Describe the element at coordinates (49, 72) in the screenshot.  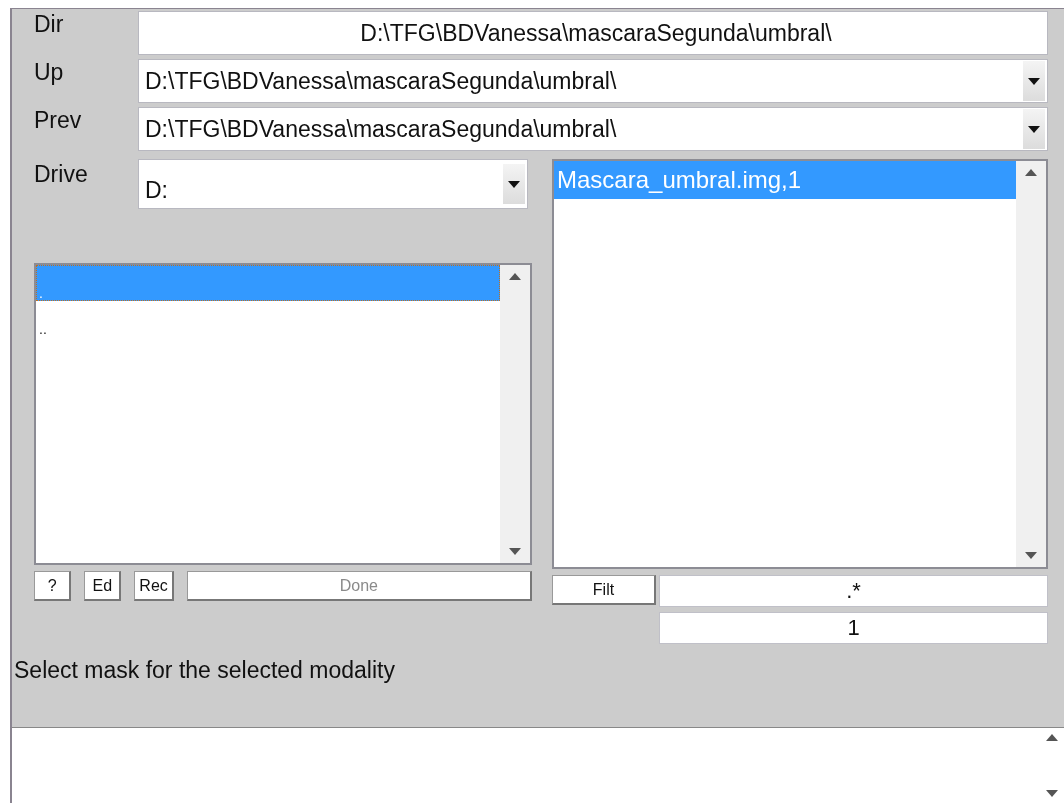
I see `field-label: Up` at that location.